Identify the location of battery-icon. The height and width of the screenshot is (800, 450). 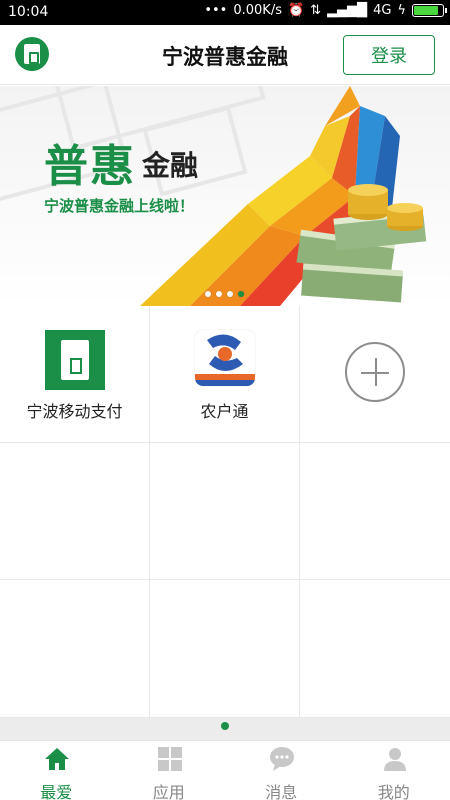
(429, 10).